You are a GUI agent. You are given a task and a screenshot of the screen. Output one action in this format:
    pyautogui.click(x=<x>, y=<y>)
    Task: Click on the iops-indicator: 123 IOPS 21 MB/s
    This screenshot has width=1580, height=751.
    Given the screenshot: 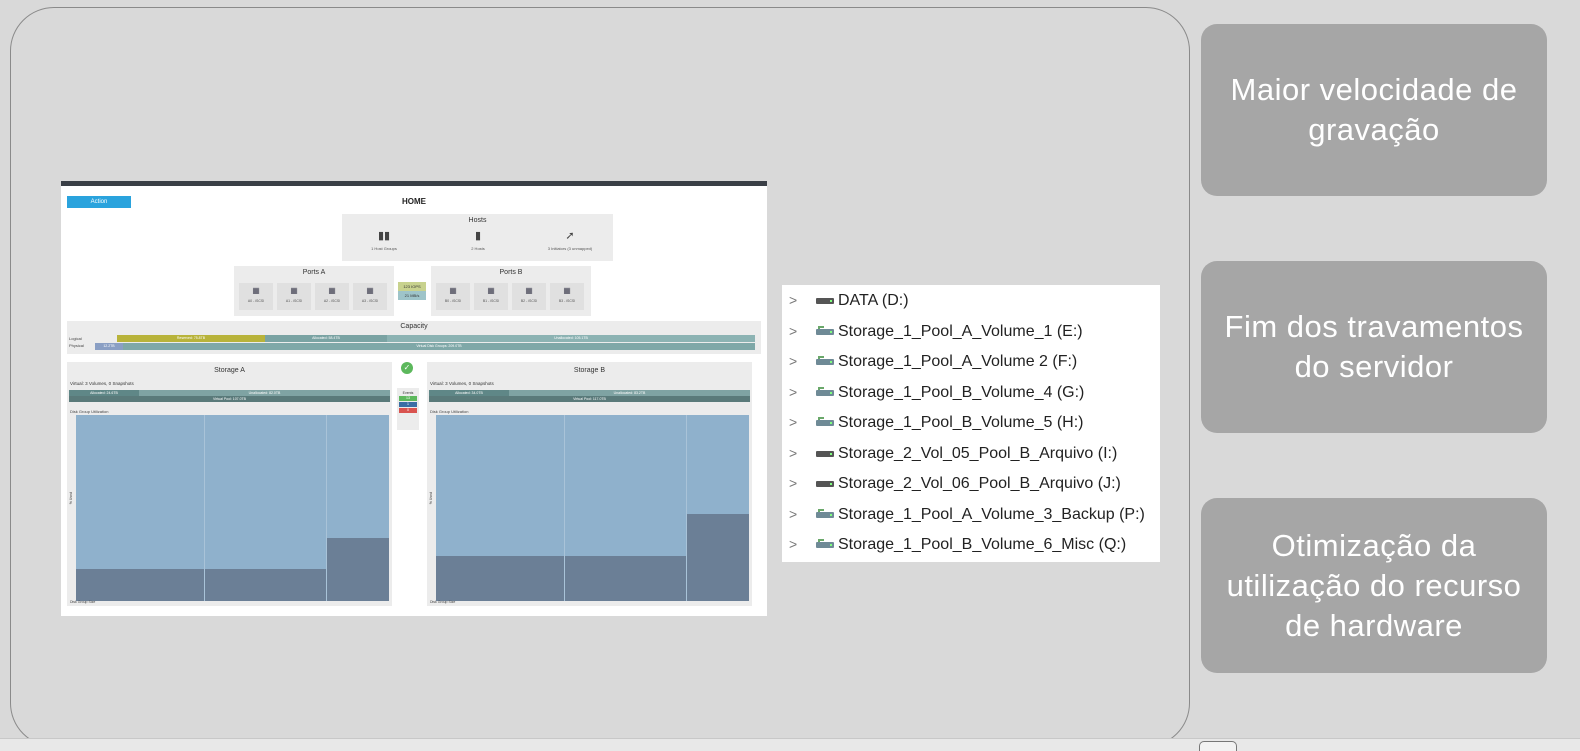 What is the action you would take?
    pyautogui.click(x=412, y=291)
    